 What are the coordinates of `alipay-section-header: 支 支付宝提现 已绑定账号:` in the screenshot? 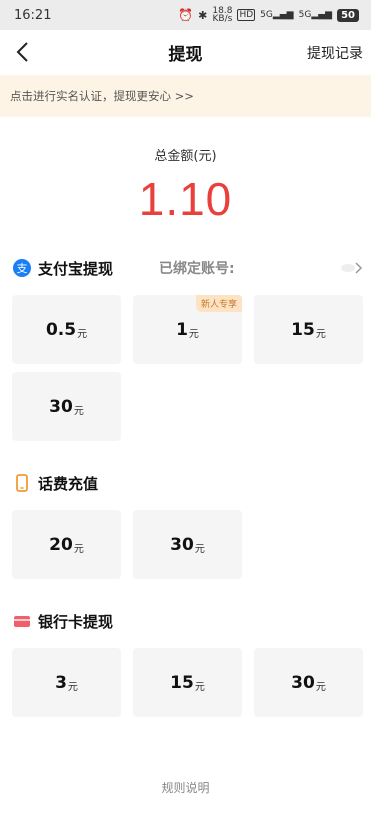 It's located at (185, 268).